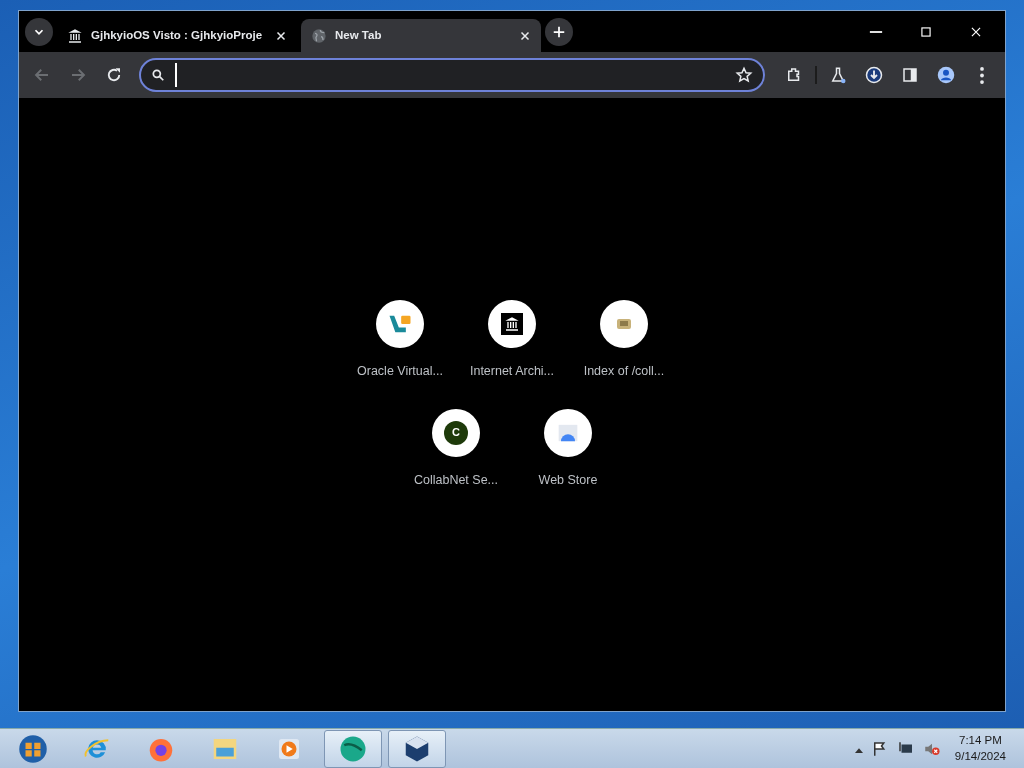  I want to click on star-icon, so click(744, 75).